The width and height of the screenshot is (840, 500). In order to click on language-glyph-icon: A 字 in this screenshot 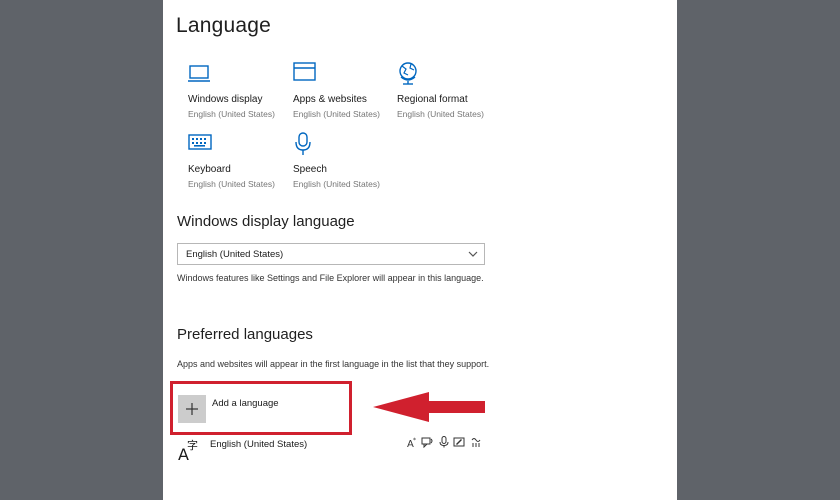, I will do `click(188, 450)`.